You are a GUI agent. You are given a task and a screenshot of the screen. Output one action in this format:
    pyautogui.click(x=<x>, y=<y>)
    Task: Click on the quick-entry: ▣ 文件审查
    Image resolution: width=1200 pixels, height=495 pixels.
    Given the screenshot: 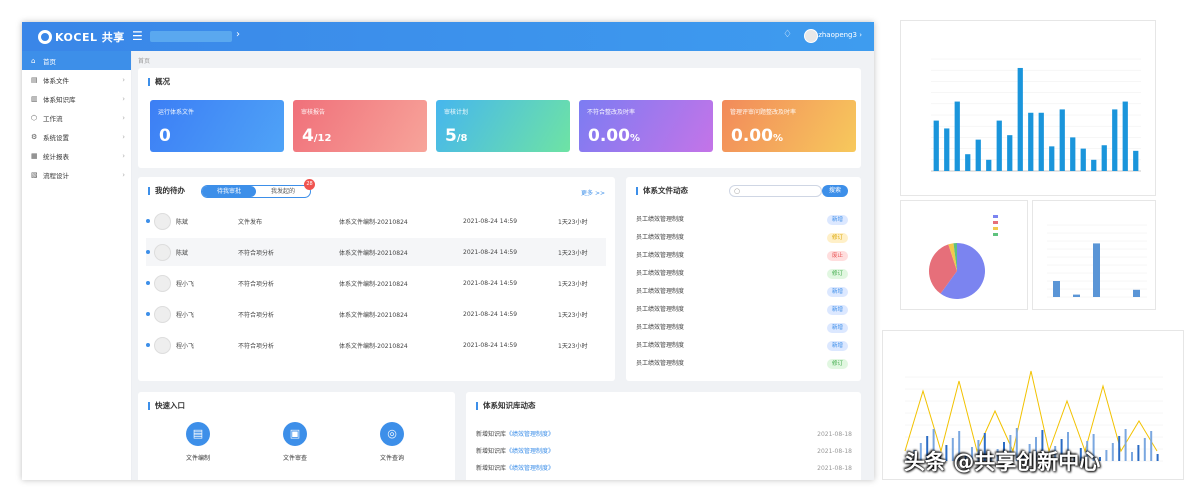 What is the action you would take?
    pyautogui.click(x=295, y=442)
    